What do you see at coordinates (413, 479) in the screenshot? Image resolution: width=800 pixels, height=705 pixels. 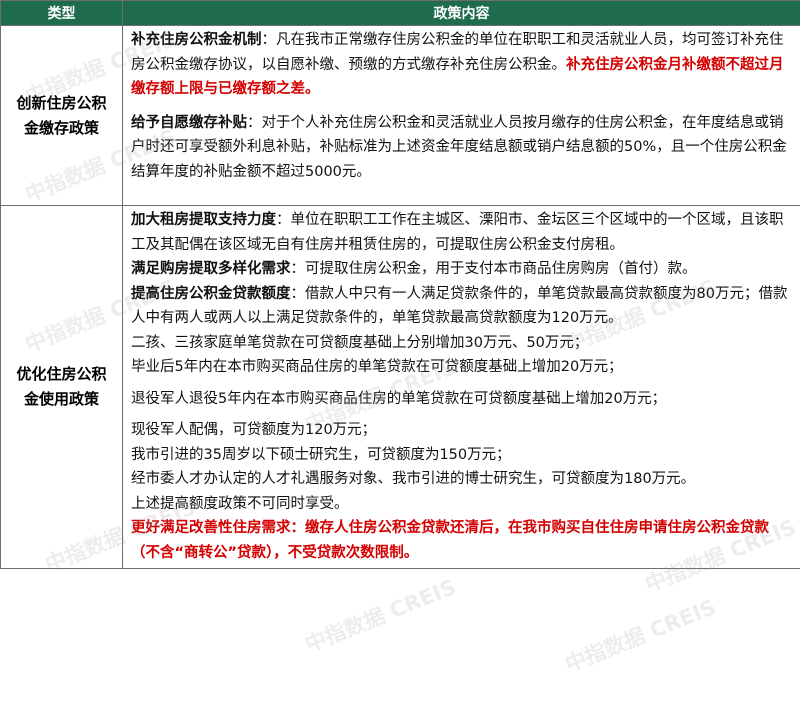 I see `policy-text: 经市委人才办认定的人才礼遇服务对象、我市引进的博士研究生，可贷额度为180万元。` at bounding box center [413, 479].